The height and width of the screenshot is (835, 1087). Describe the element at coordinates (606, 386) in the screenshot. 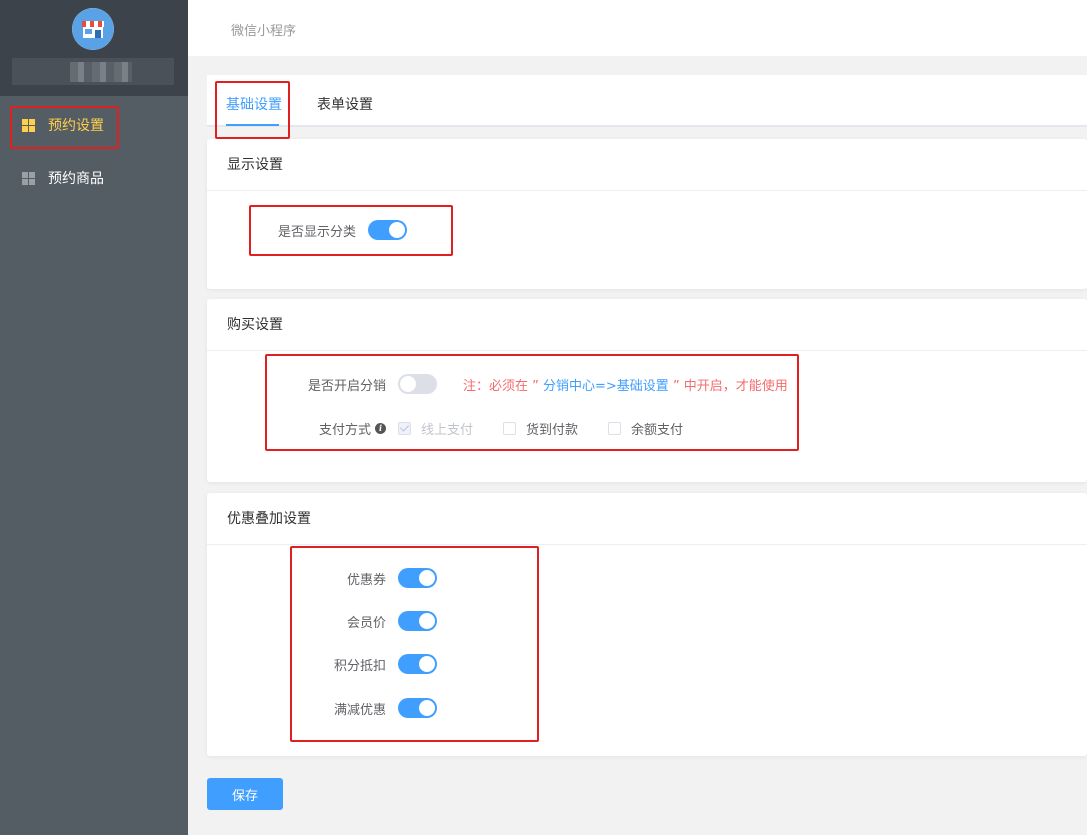

I see `distribution-center-link: 分销中心=>基础设置` at that location.